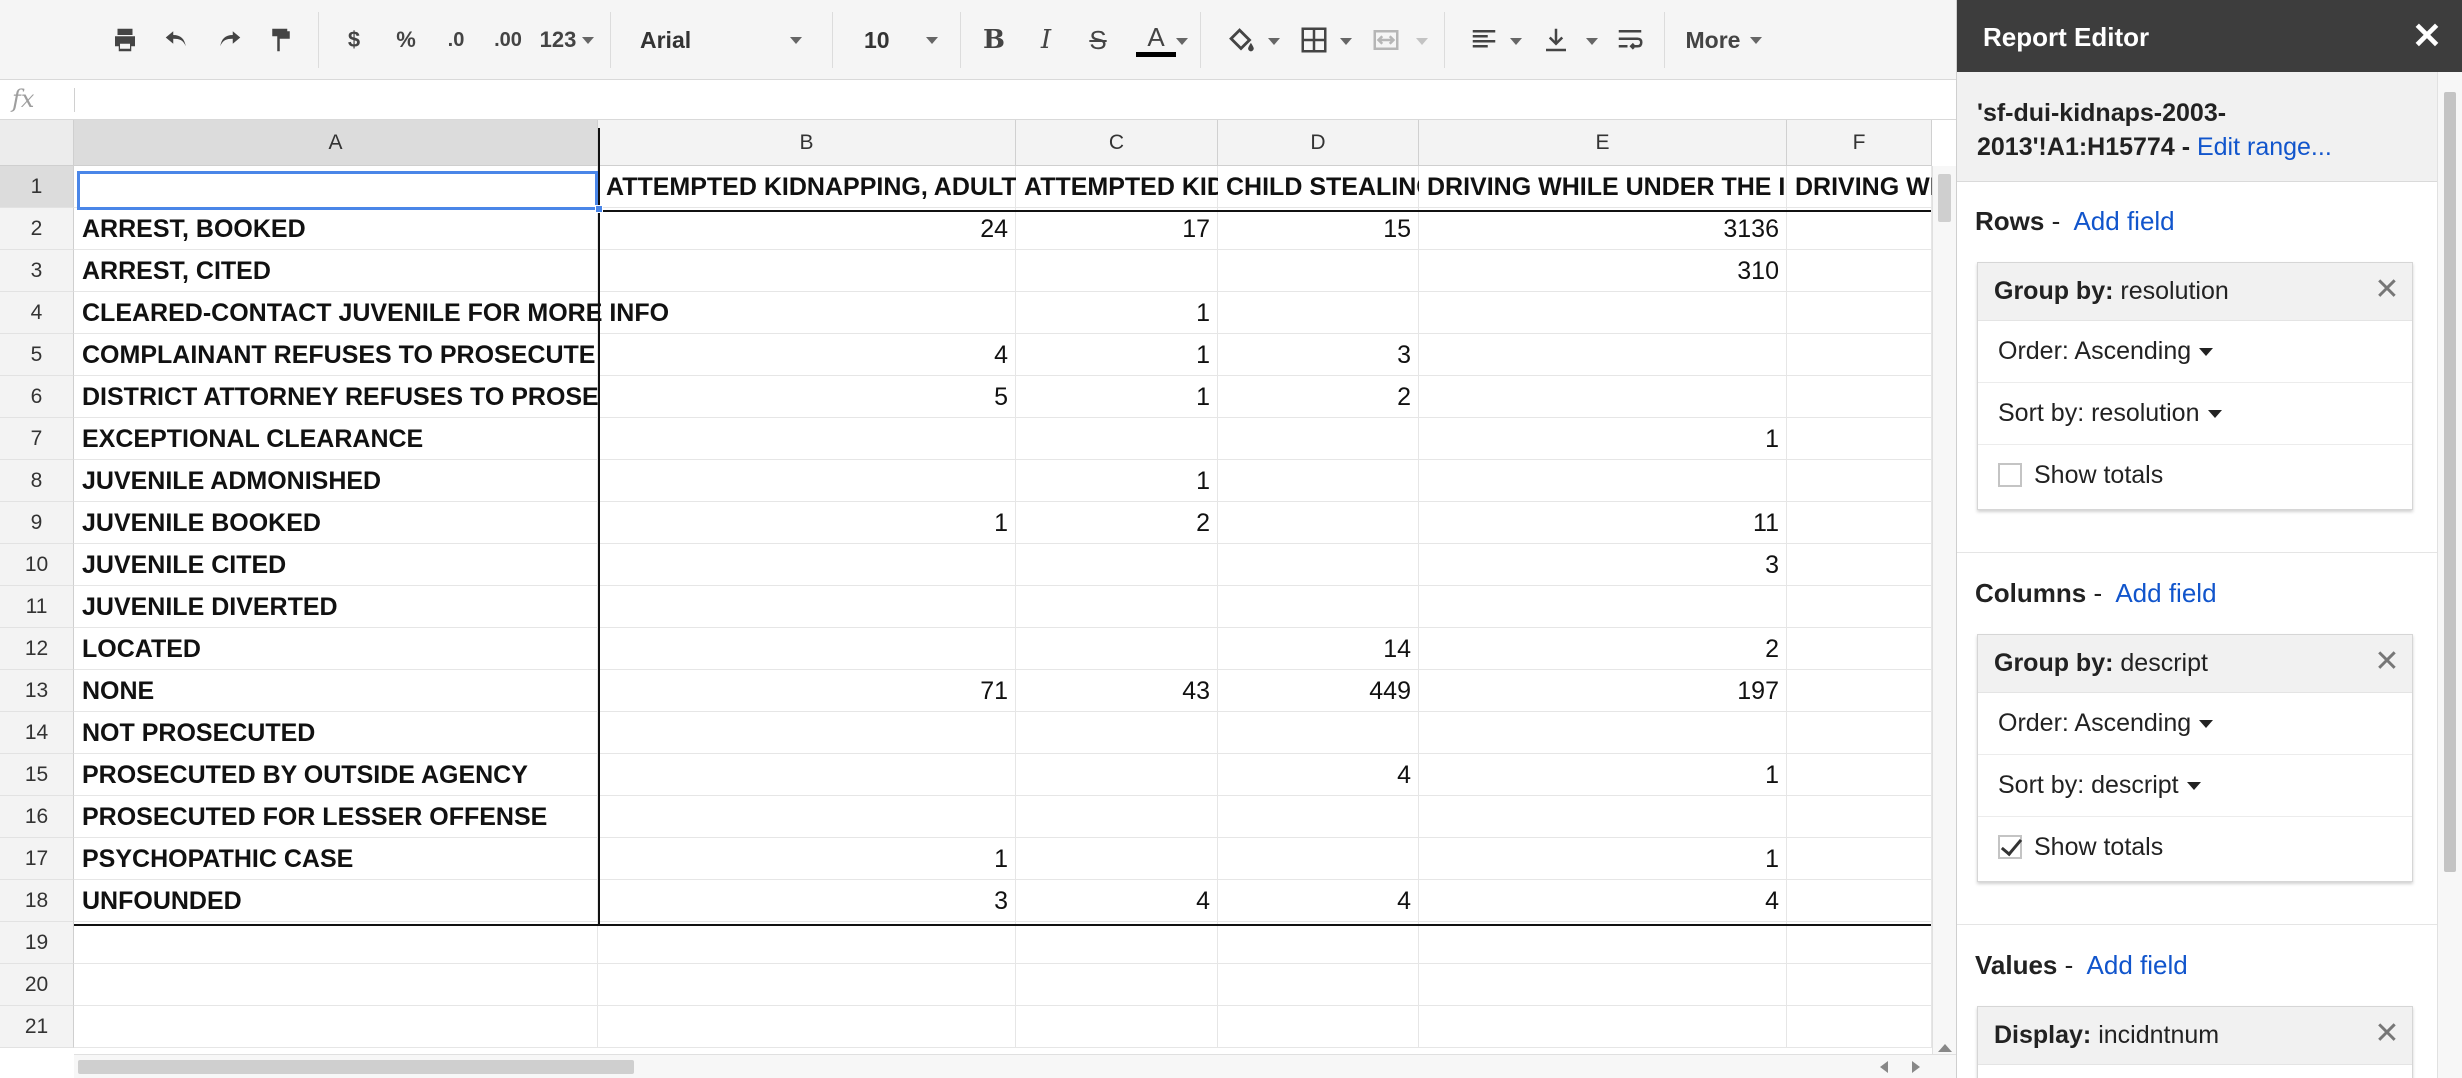 This screenshot has height=1078, width=2462. I want to click on pivot-value-cell: 310, so click(1603, 271).